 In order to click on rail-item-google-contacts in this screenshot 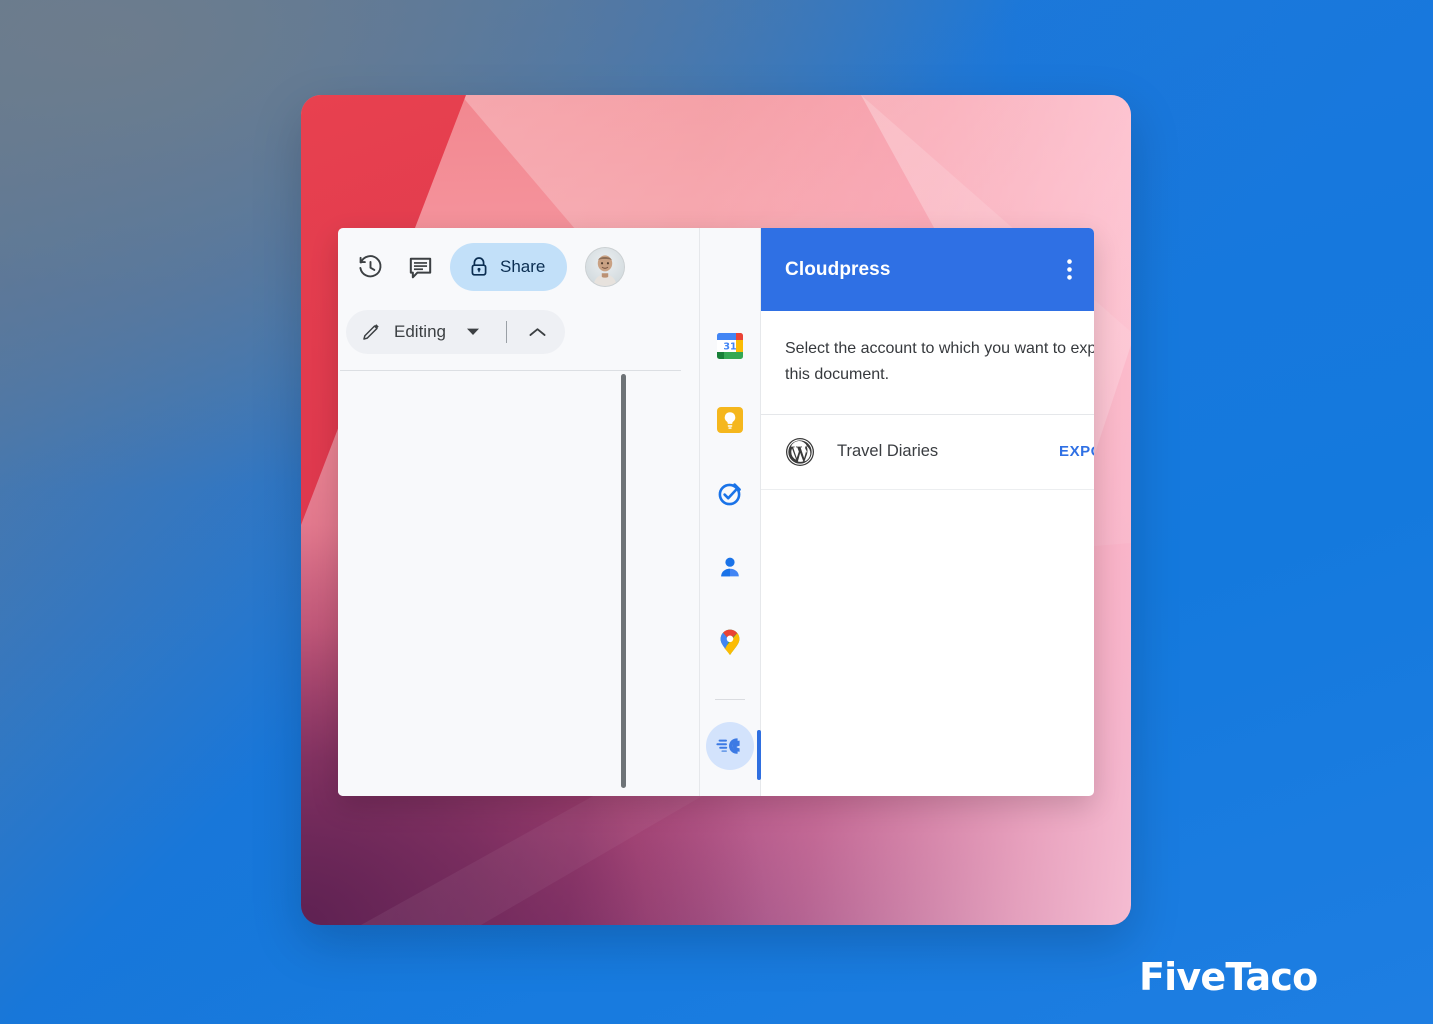, I will do `click(730, 567)`.